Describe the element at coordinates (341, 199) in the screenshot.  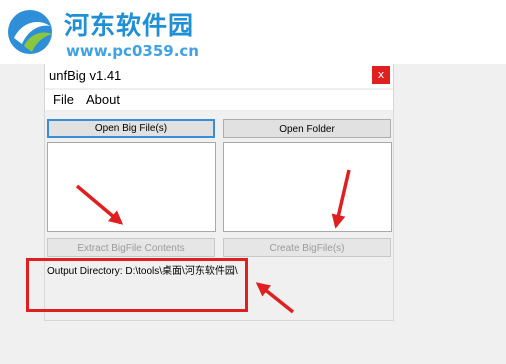
I see `annotation-arrow-right` at that location.